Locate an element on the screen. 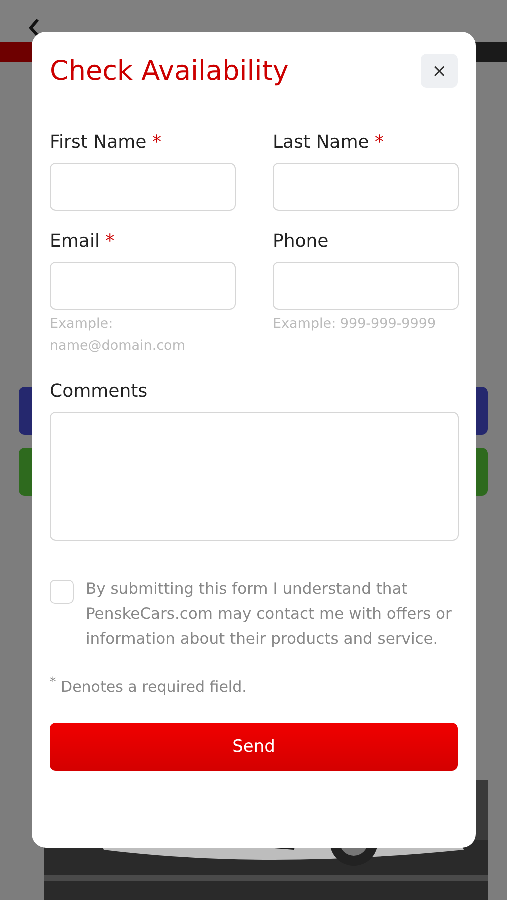 This screenshot has height=900, width=507. field-label: Phone is located at coordinates (301, 241).